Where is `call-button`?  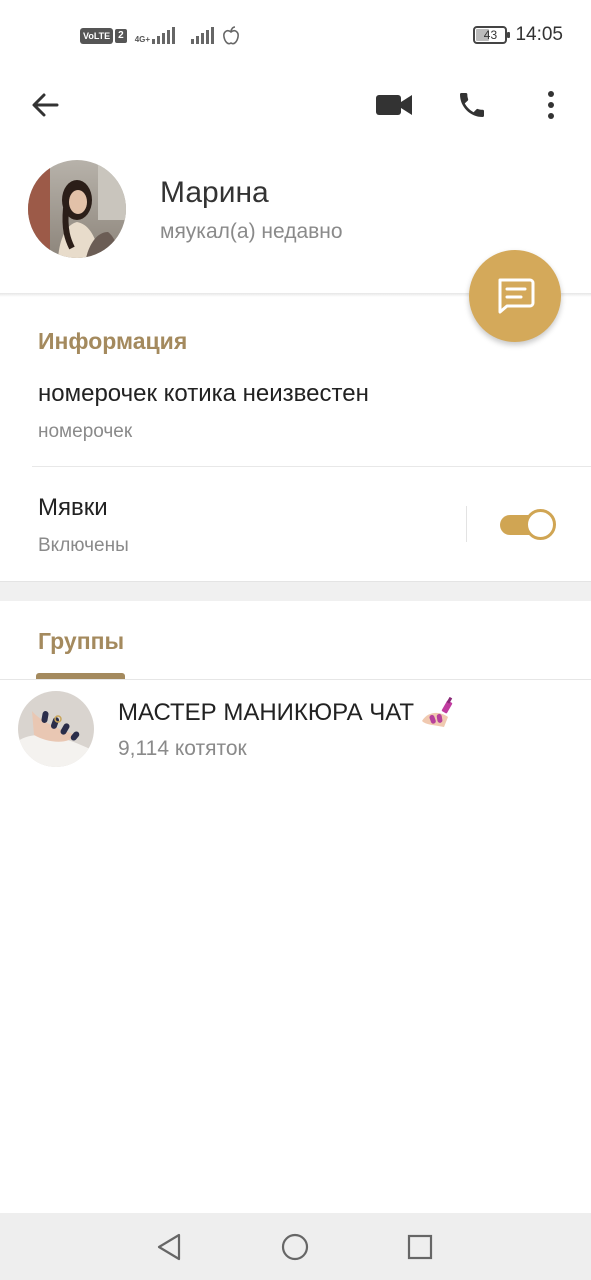
call-button is located at coordinates (472, 105).